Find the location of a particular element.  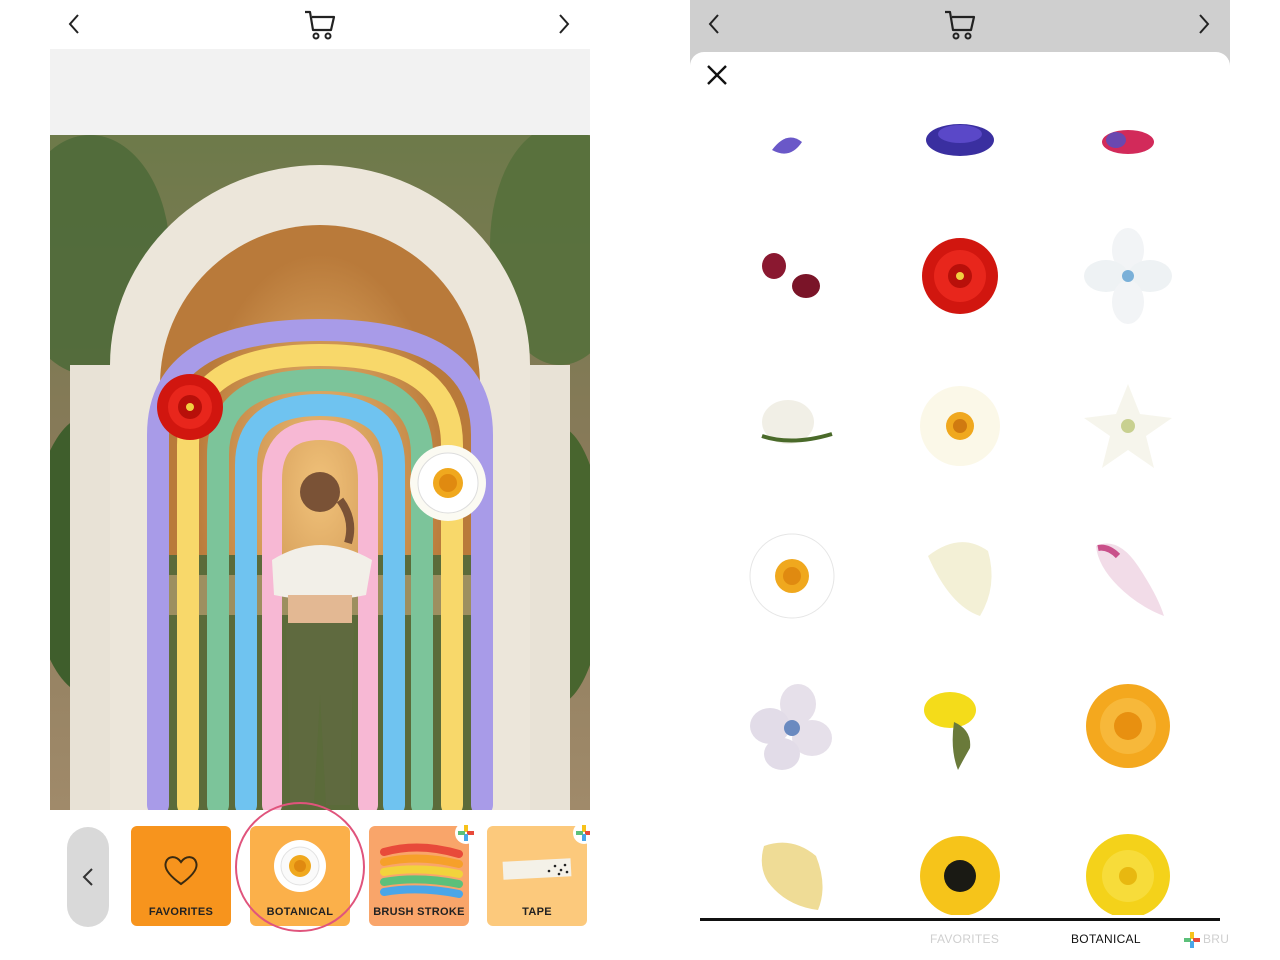

close-button is located at coordinates (717, 75).